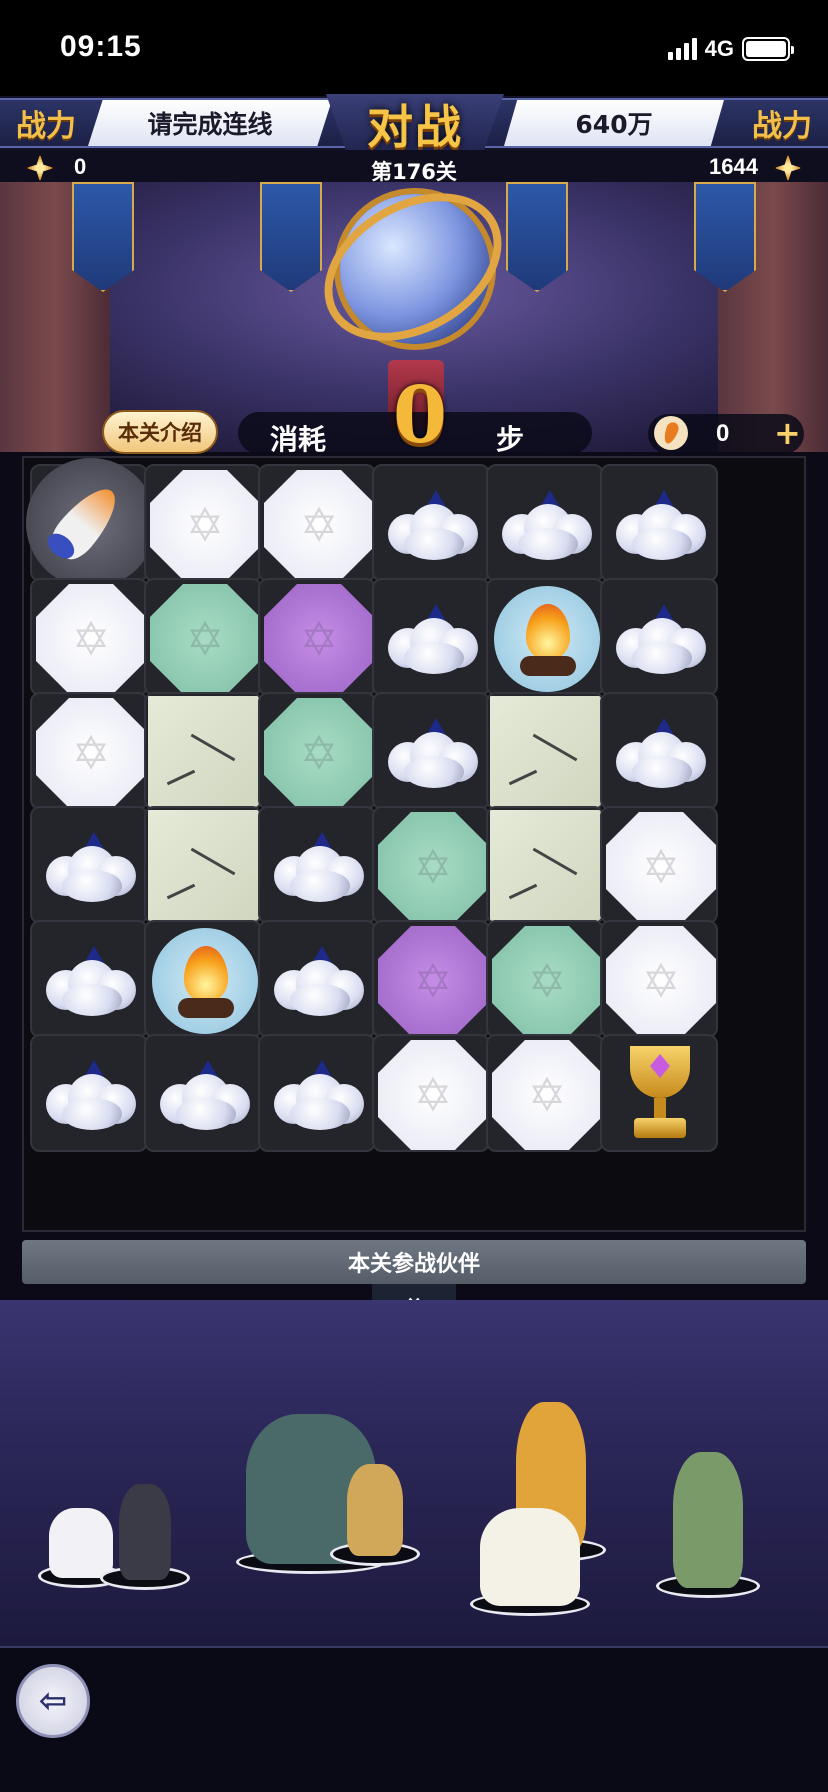 The width and height of the screenshot is (828, 1792). I want to click on banner-right, so click(725, 237).